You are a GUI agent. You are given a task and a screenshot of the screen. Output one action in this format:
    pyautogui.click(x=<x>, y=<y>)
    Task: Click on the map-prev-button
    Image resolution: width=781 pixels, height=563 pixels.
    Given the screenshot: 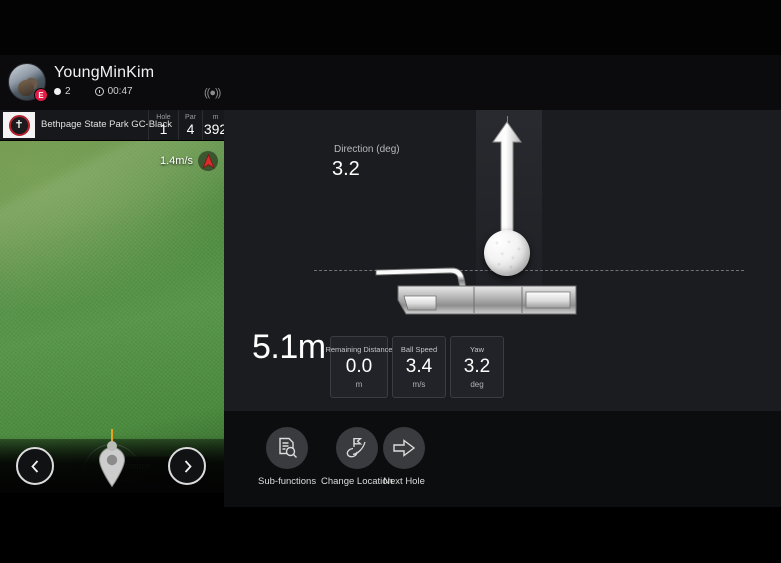 What is the action you would take?
    pyautogui.click(x=35, y=466)
    